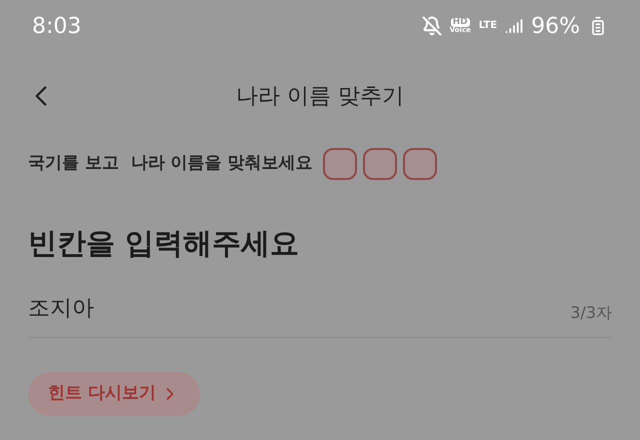  Describe the element at coordinates (320, 96) in the screenshot. I see `page-title: 나라 이름 맞추기` at that location.